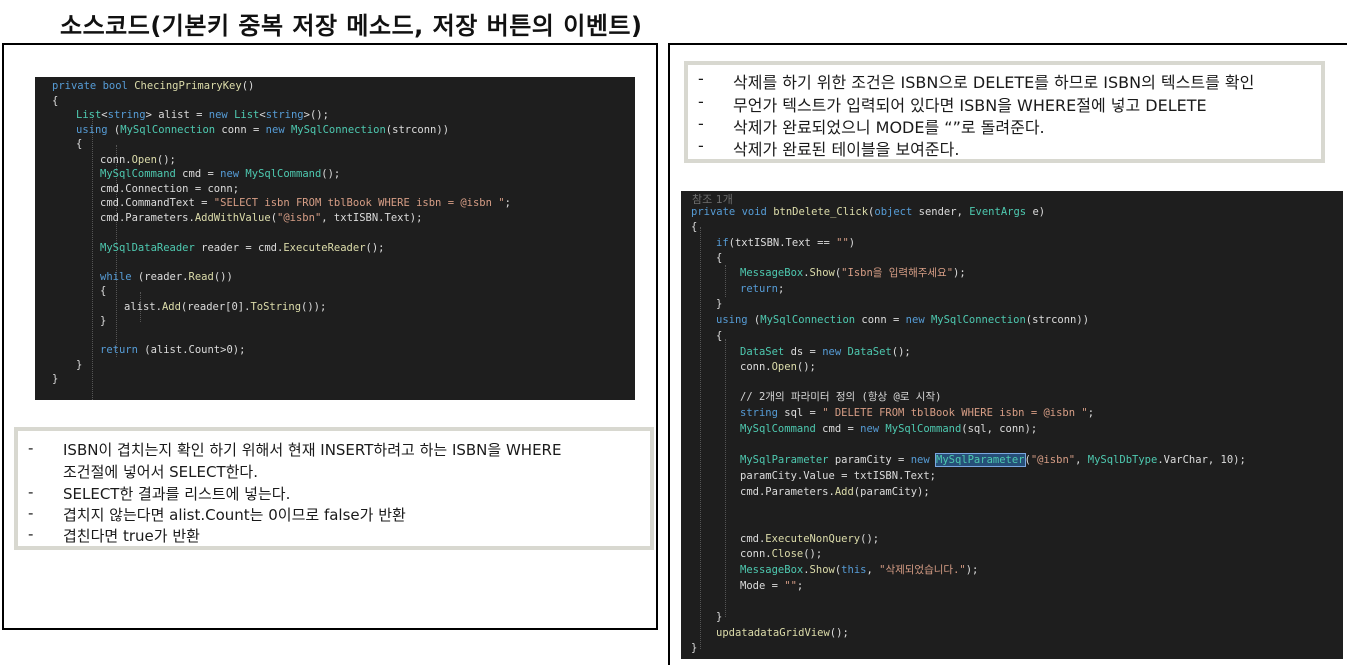  I want to click on code-line-10: DataSet ds = new DataSet();, so click(825, 352).